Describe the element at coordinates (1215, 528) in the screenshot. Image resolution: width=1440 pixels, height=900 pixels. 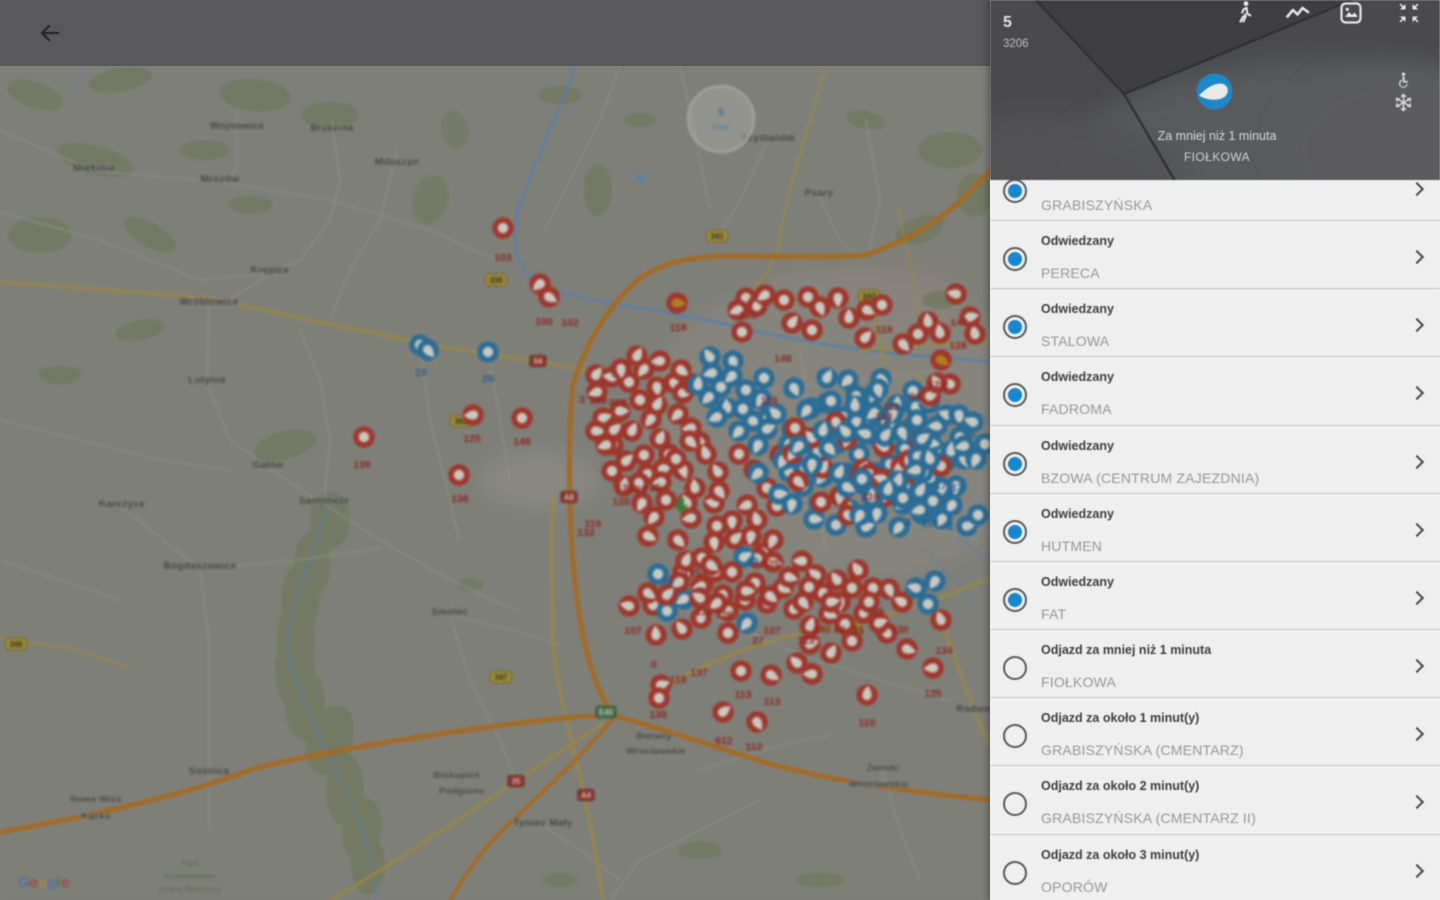
I see `stop-list-item: Odwiedzany HUTMEN` at that location.